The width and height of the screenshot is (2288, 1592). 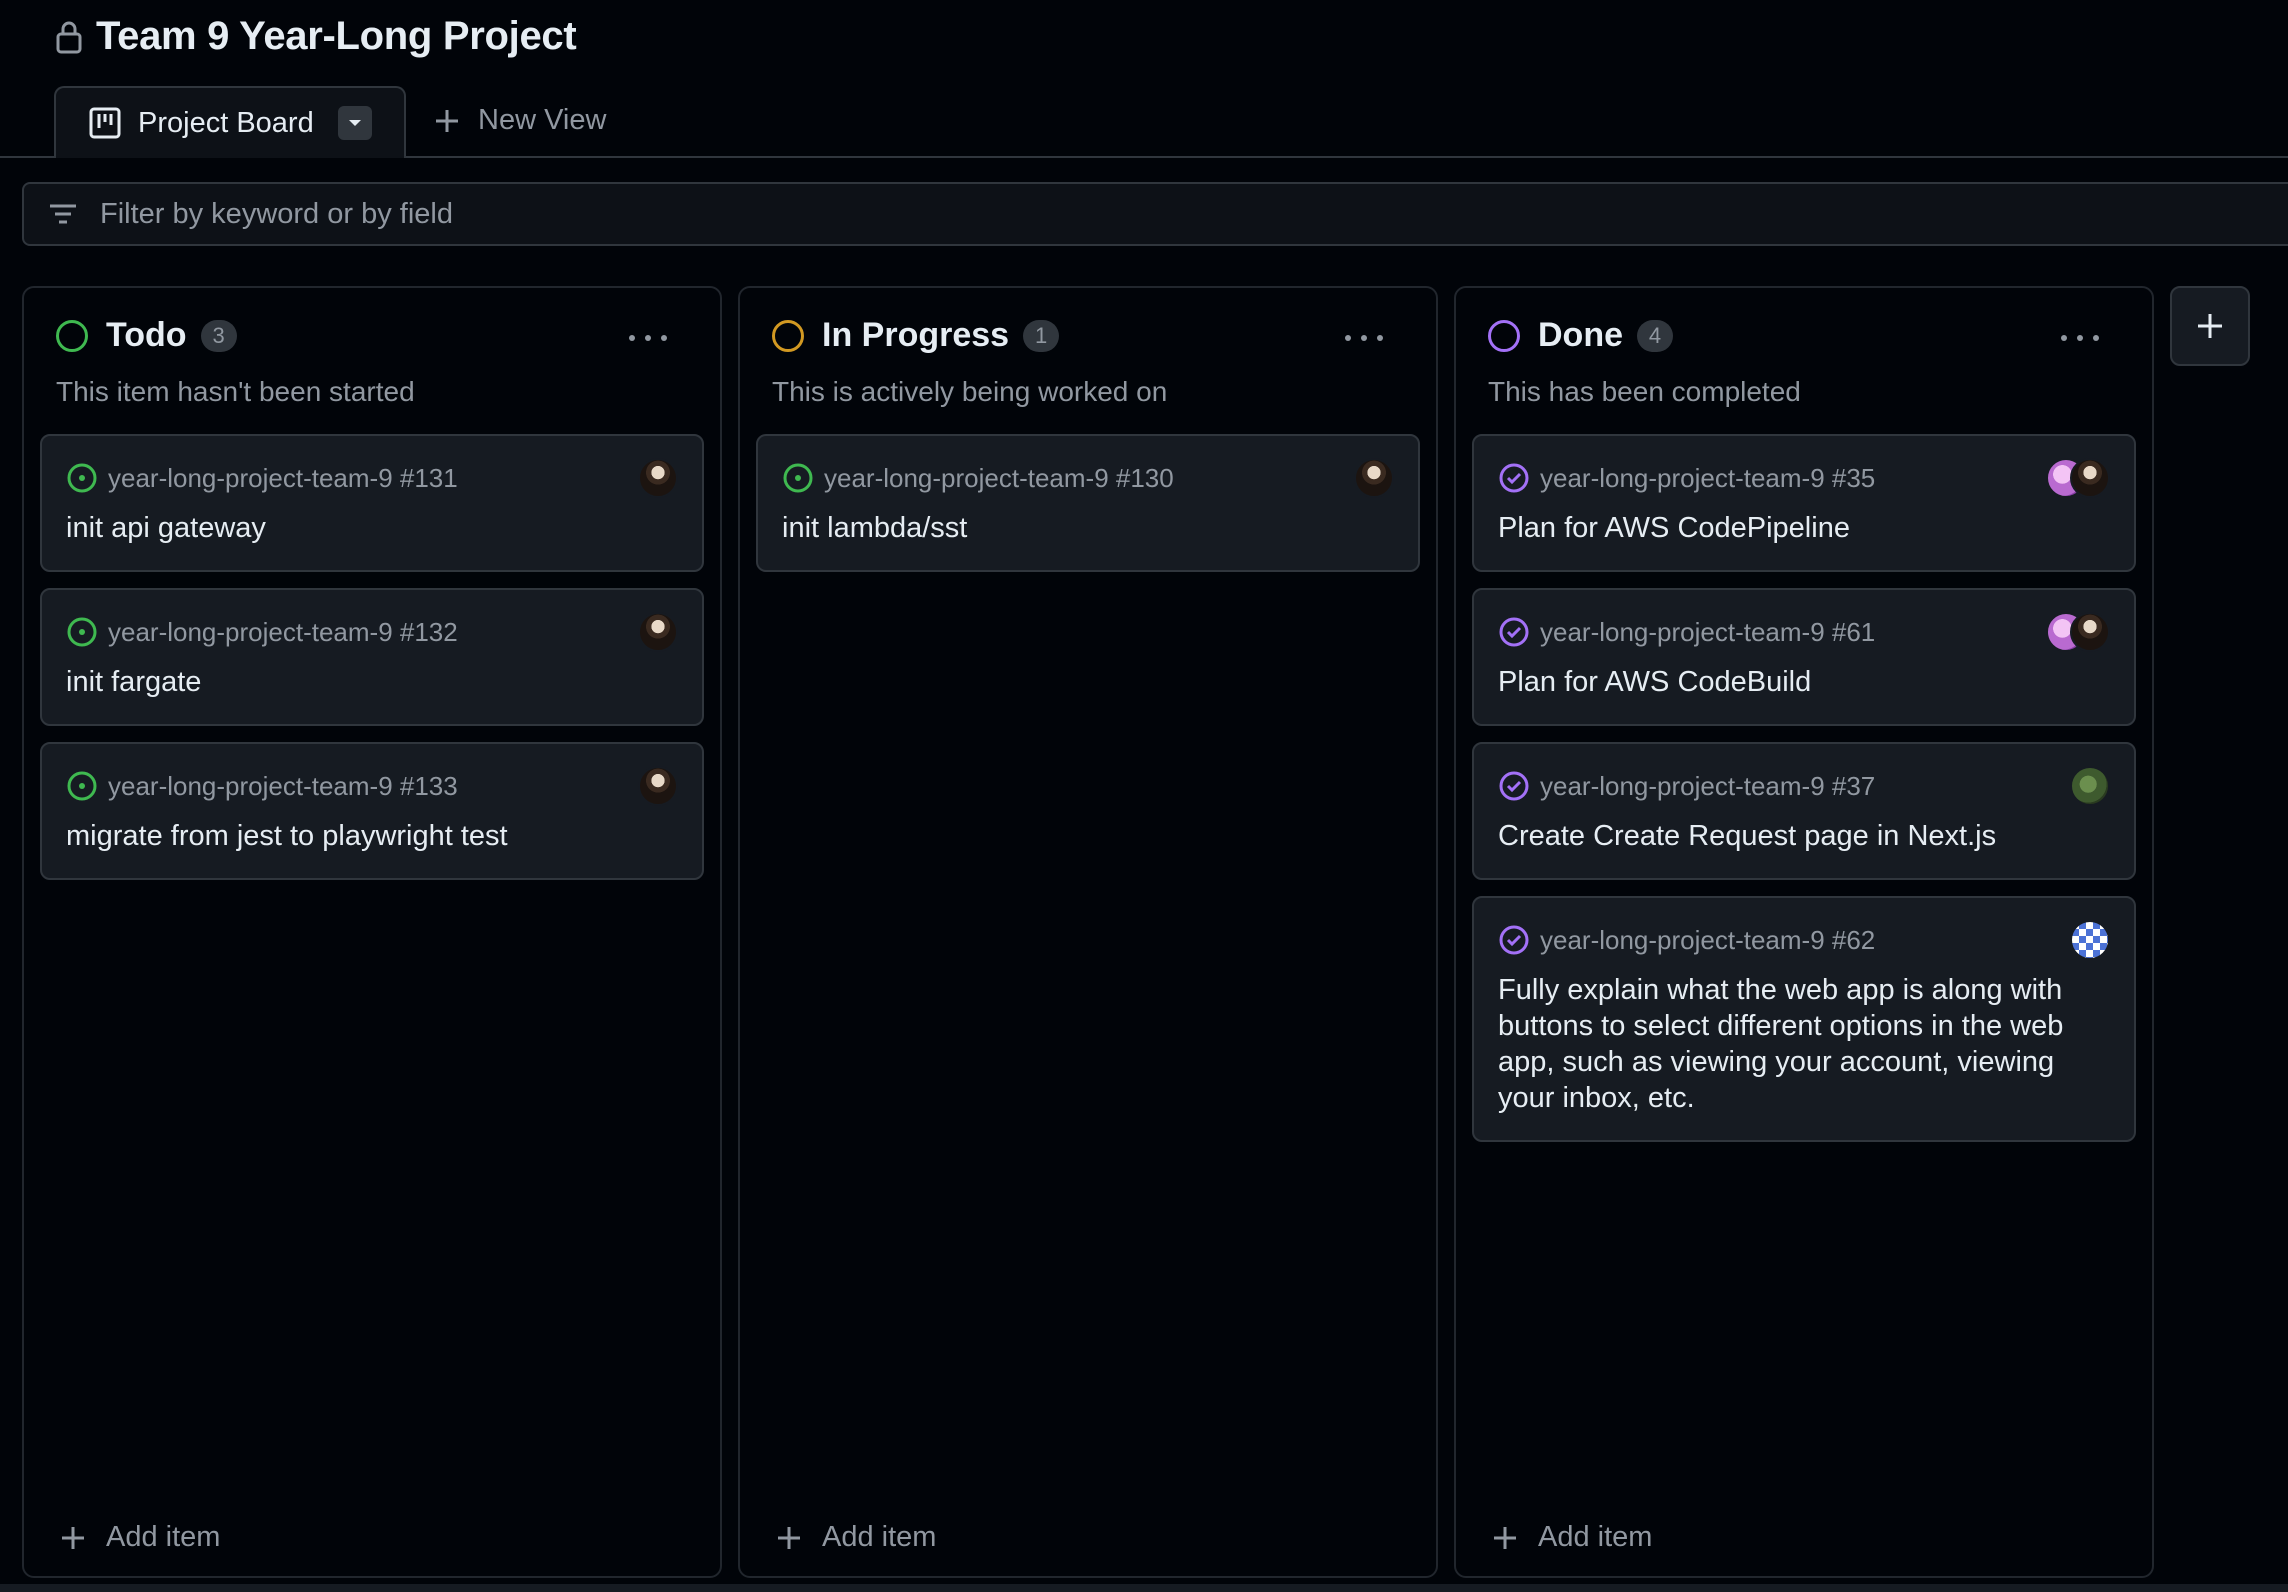 What do you see at coordinates (1707, 478) in the screenshot?
I see `issue-reference: year-long-project-team-9 #35` at bounding box center [1707, 478].